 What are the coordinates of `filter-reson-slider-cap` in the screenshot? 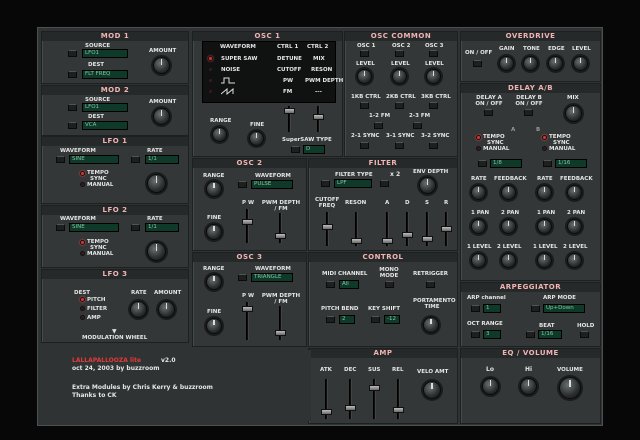 It's located at (356, 241).